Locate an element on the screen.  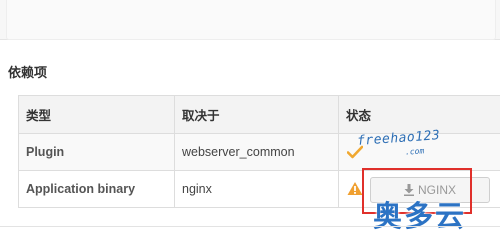
column-header-depends-on: 取决于 is located at coordinates (256, 114).